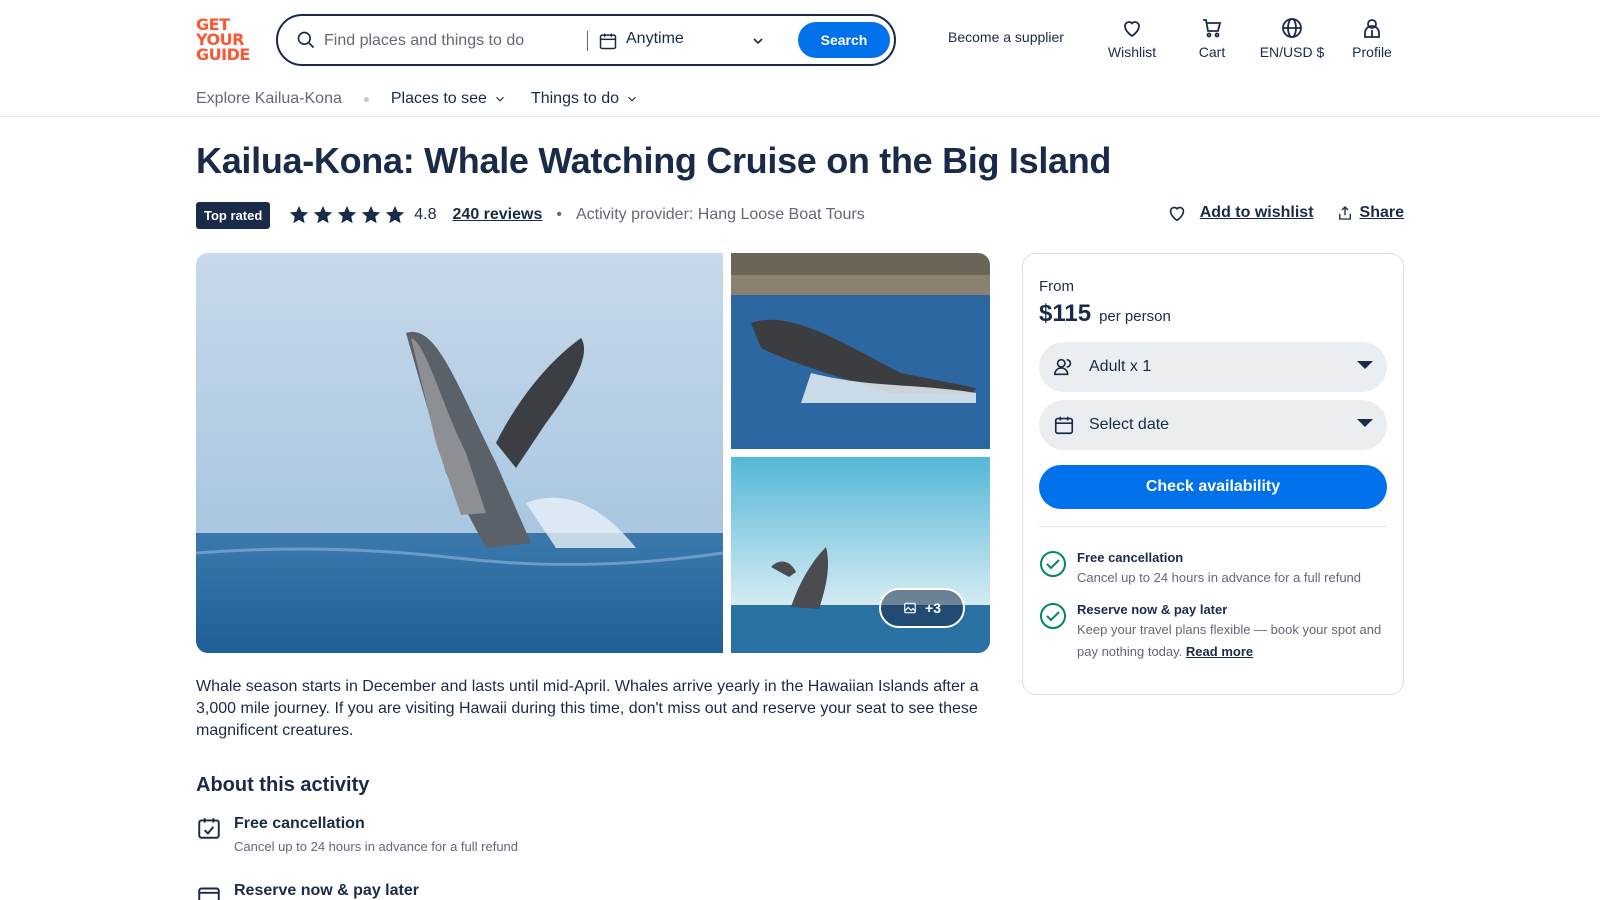 Image resolution: width=1600 pixels, height=900 pixels. I want to click on things-to-do-label: Things to do, so click(574, 98).